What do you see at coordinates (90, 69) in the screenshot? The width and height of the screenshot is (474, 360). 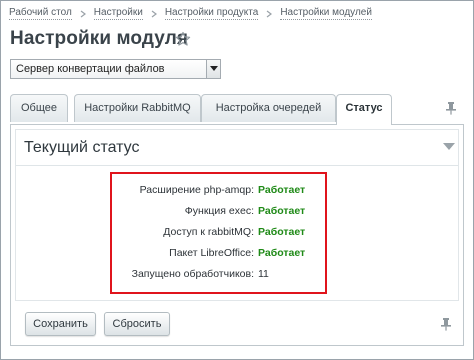 I see `module-select-value: Сервер конвертации файлов` at bounding box center [90, 69].